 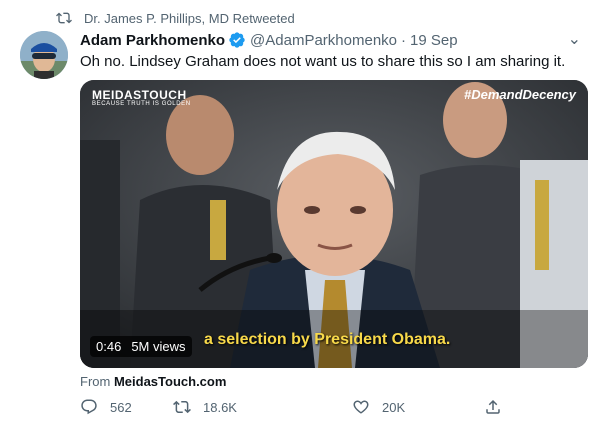 I want to click on video-hashtag: #DemandDecency, so click(x=520, y=94).